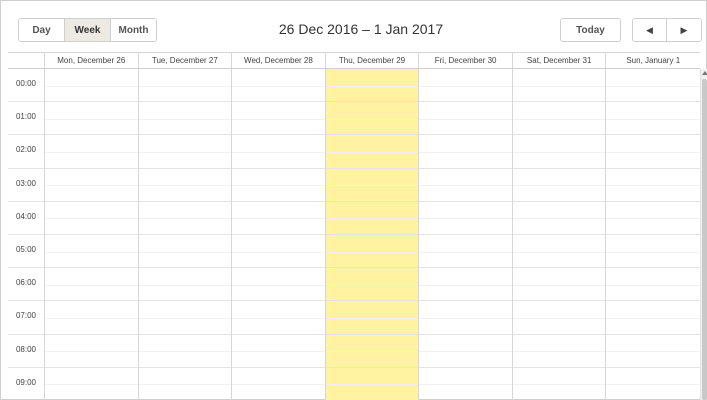 The image size is (707, 400). Describe the element at coordinates (684, 30) in the screenshot. I see `next-button: ▶` at that location.